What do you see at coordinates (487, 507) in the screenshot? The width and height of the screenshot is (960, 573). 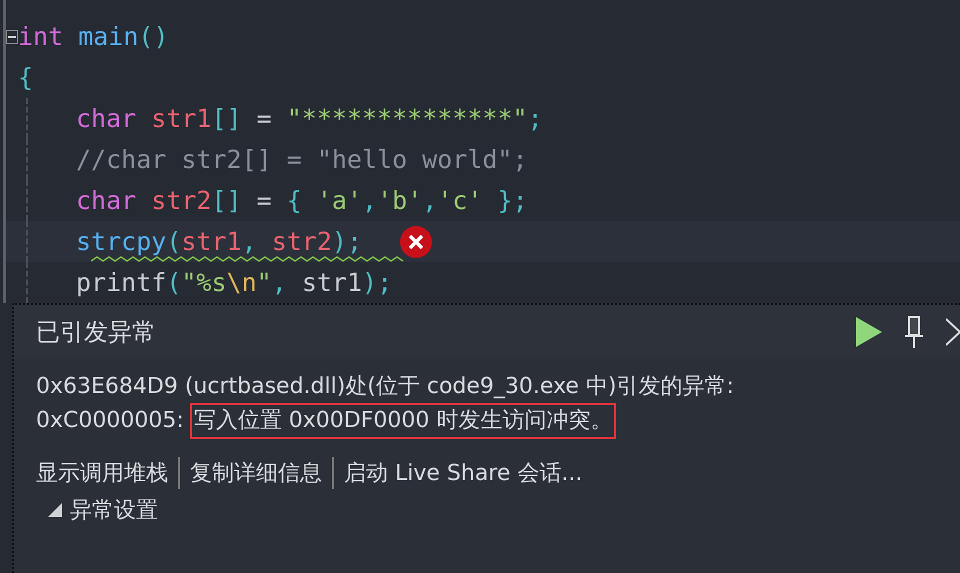 I see `exception-settings-toggle: 异常设置` at bounding box center [487, 507].